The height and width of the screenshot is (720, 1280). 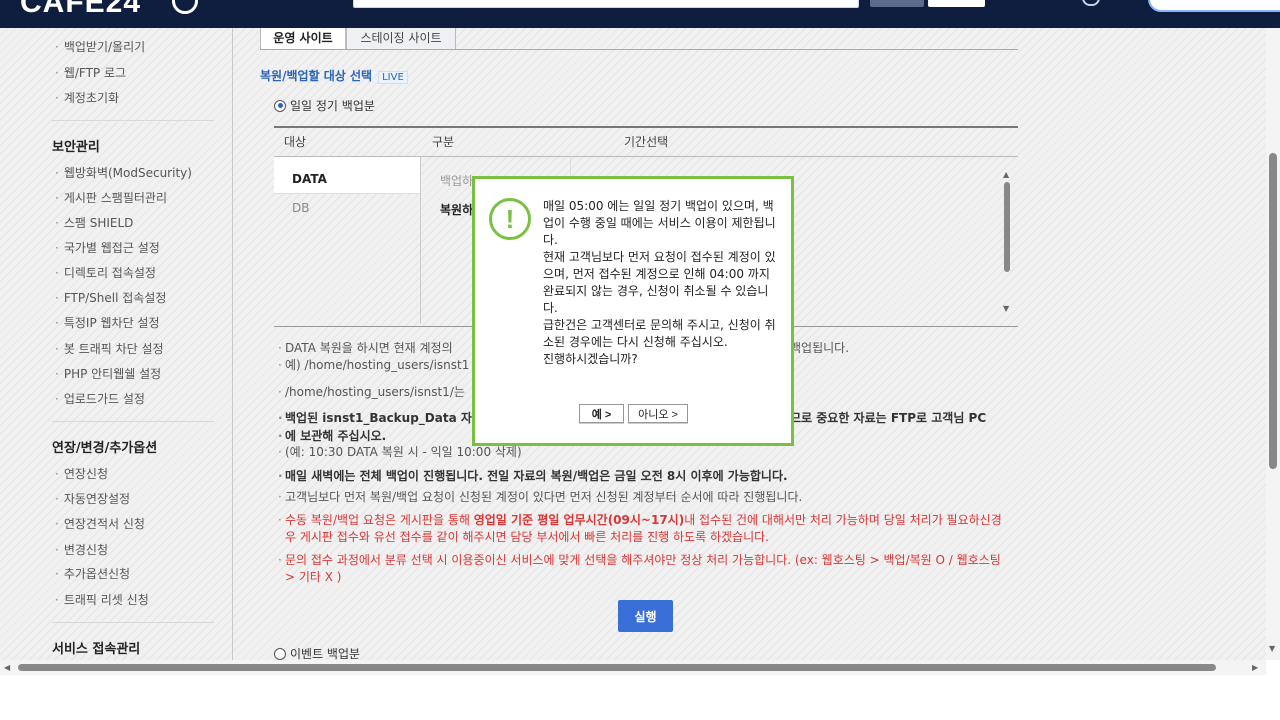 What do you see at coordinates (606, 4) in the screenshot?
I see `top-search-input` at bounding box center [606, 4].